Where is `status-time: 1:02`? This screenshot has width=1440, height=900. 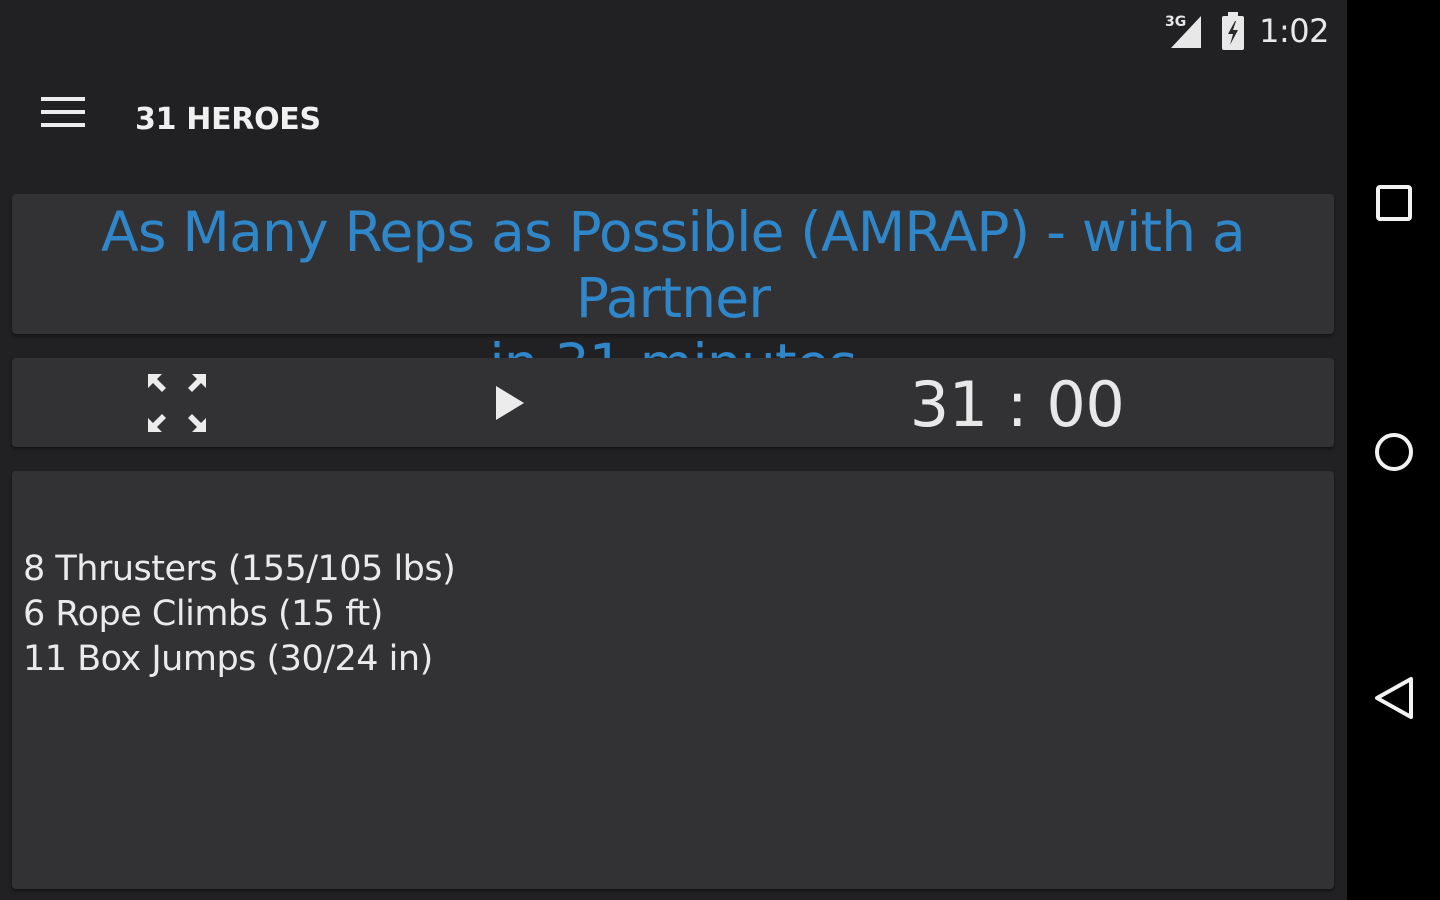 status-time: 1:02 is located at coordinates (1294, 31).